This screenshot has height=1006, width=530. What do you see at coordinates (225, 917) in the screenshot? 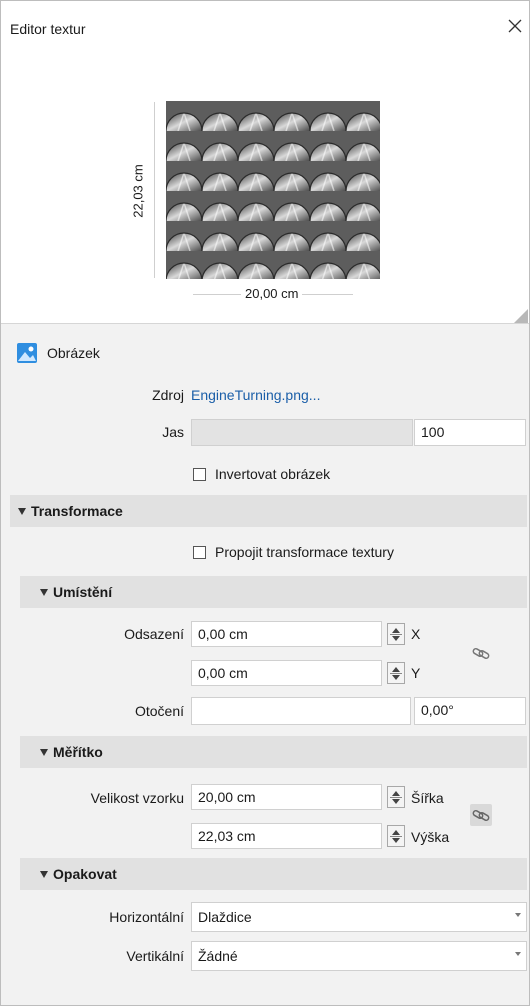
I see `horizontal-repeat-value: Dlaždice` at bounding box center [225, 917].